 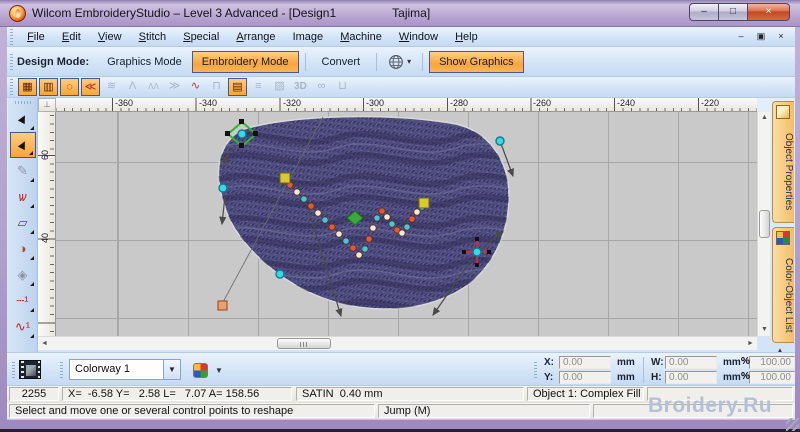 What do you see at coordinates (23, 249) in the screenshot?
I see `ellipse-tool: ◑` at bounding box center [23, 249].